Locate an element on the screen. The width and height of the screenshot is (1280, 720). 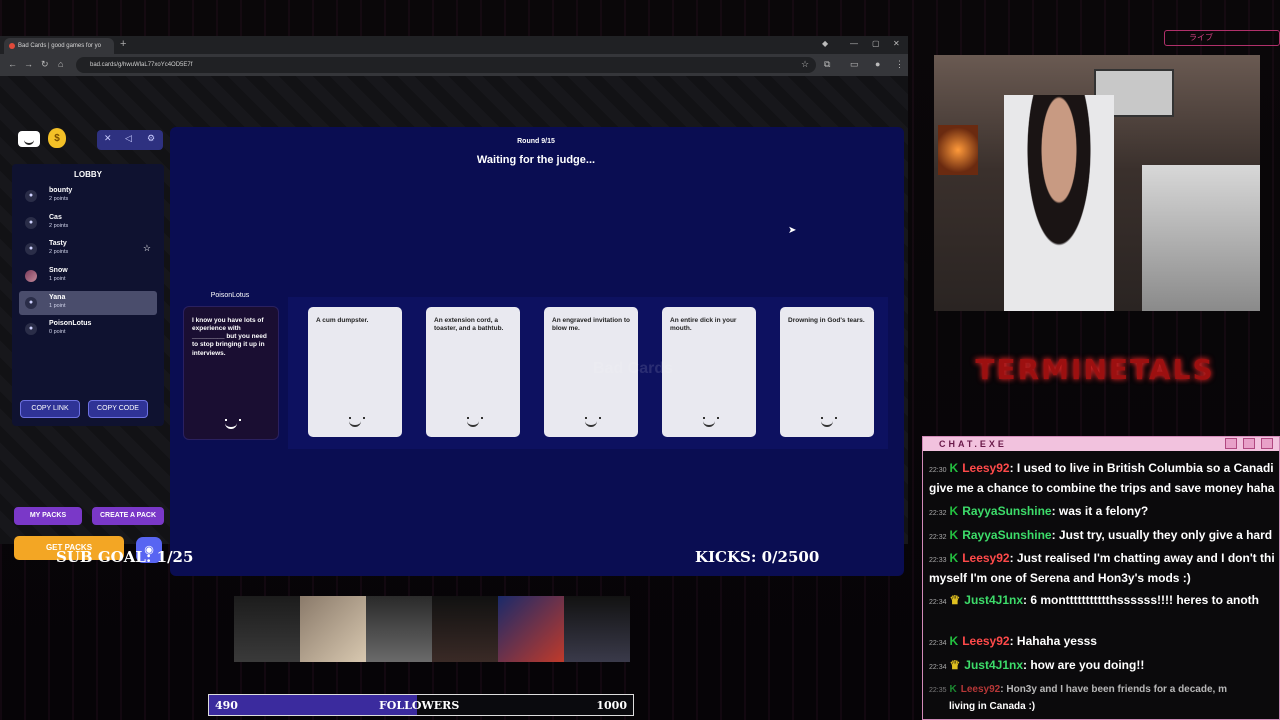
bookmark-star-icon: ☆ is located at coordinates (805, 64).